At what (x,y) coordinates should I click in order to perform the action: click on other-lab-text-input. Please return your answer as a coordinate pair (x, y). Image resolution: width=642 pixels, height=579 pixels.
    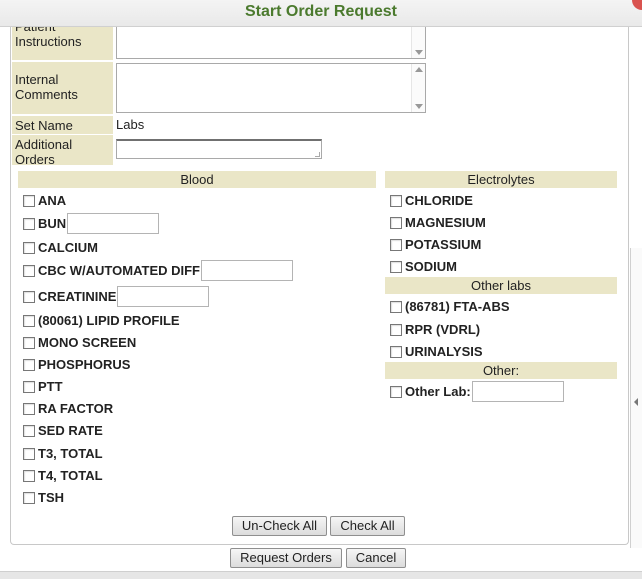
    Looking at the image, I should click on (517, 391).